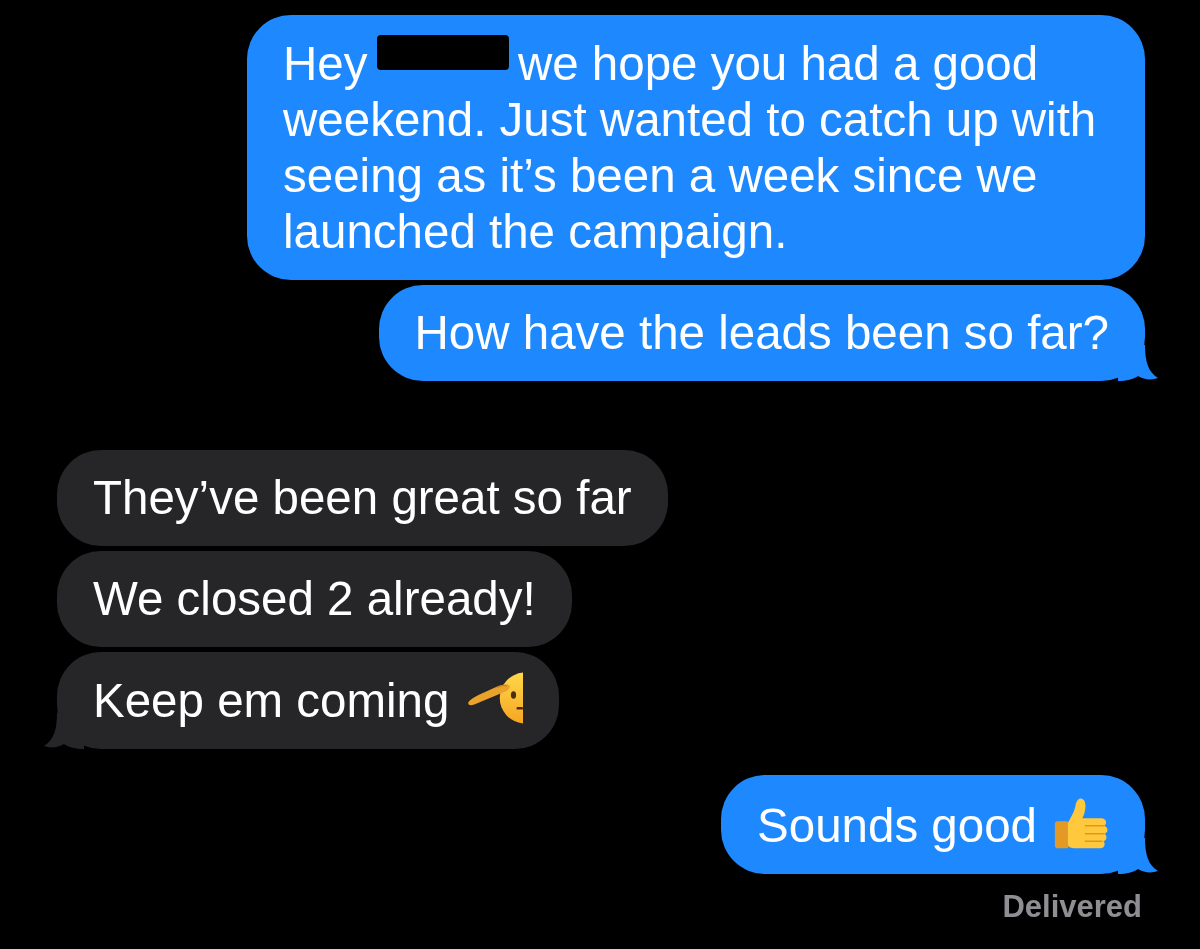 Image resolution: width=1200 pixels, height=949 pixels. I want to click on message-text: How have the leads been so far?, so click(761, 333).